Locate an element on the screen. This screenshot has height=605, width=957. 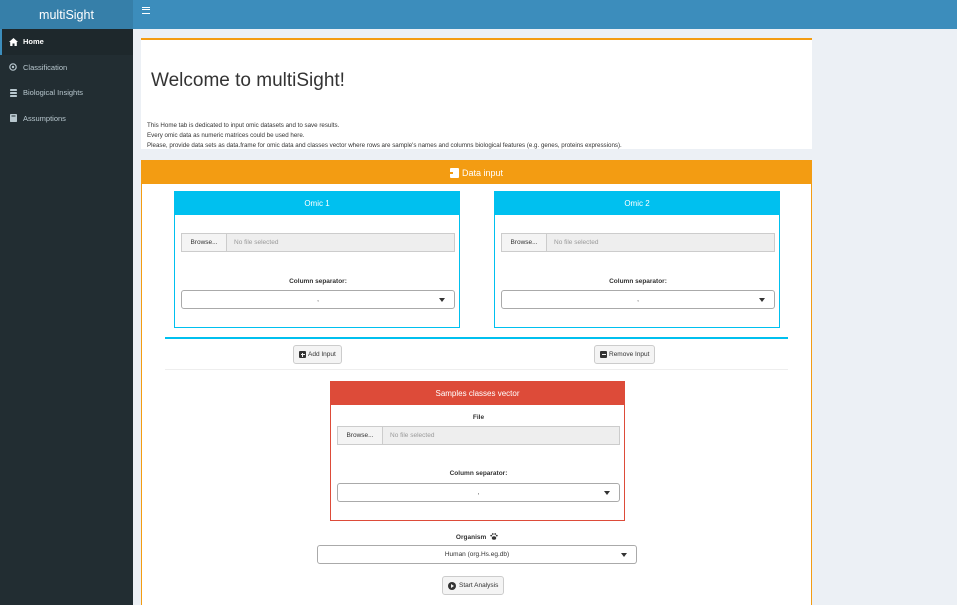
organism-select: Human (org.Hs.eg.db) is located at coordinates (477, 554).